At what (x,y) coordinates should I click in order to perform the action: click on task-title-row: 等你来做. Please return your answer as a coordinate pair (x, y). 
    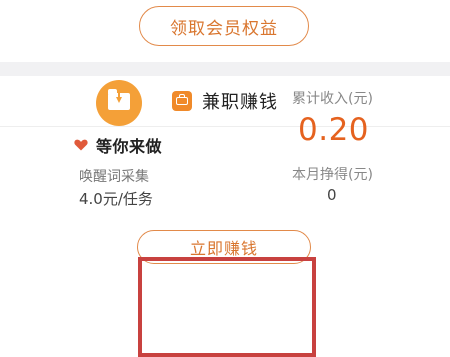
    Looking at the image, I should click on (118, 145).